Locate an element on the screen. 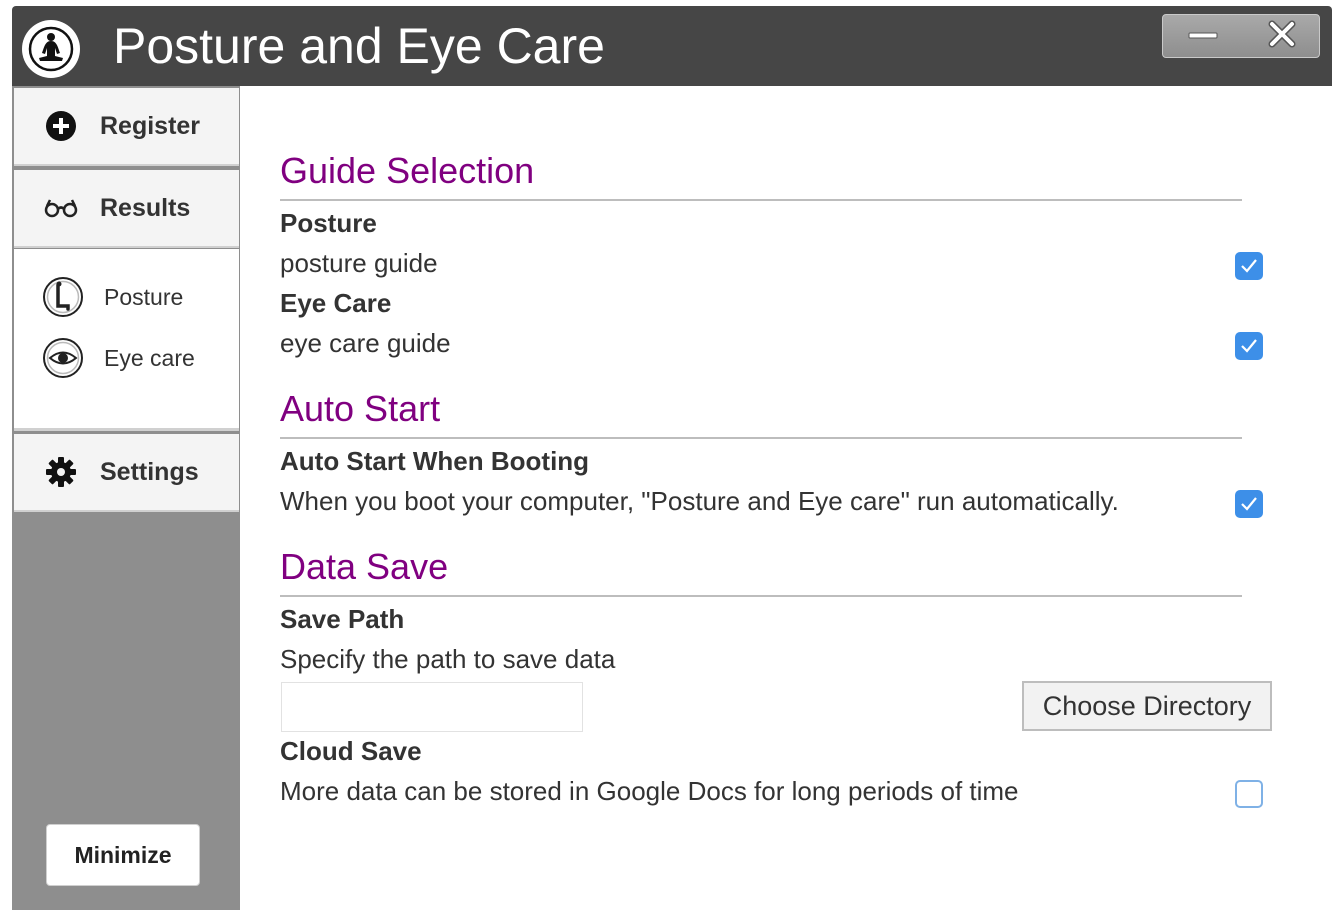  posture-desc: posture guide is located at coordinates (359, 263).